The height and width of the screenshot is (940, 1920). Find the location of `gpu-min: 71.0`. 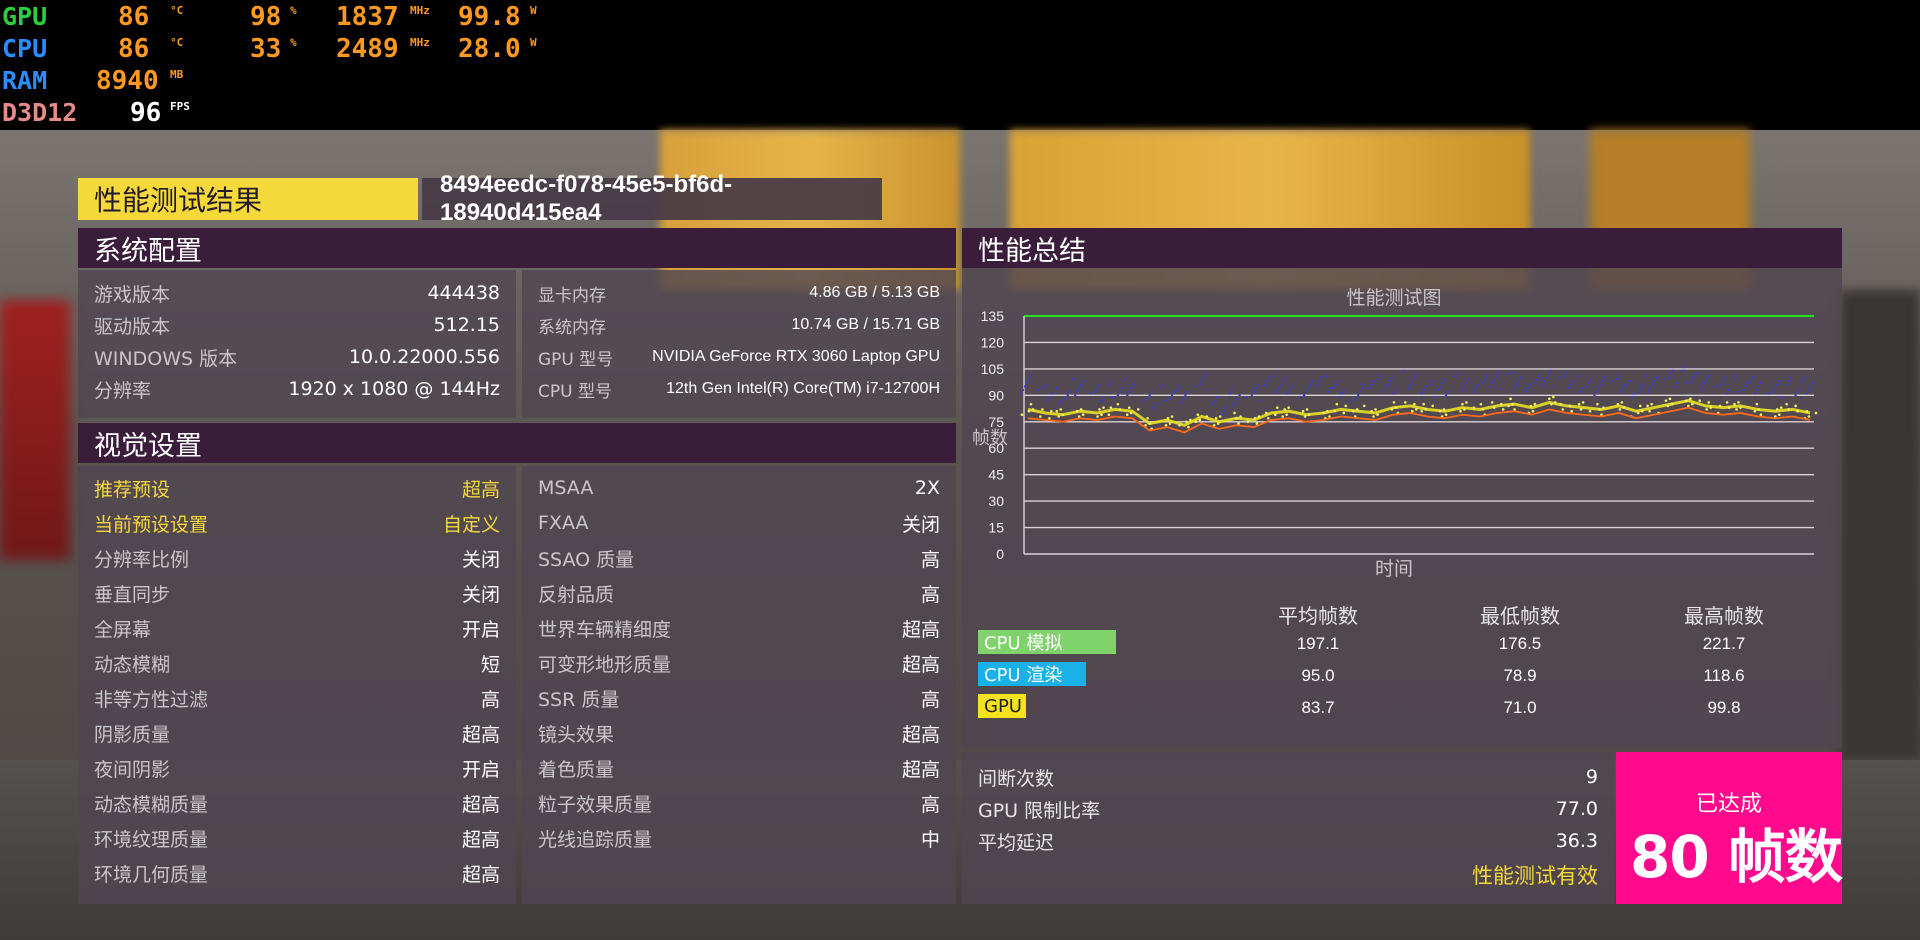

gpu-min: 71.0 is located at coordinates (1520, 707).